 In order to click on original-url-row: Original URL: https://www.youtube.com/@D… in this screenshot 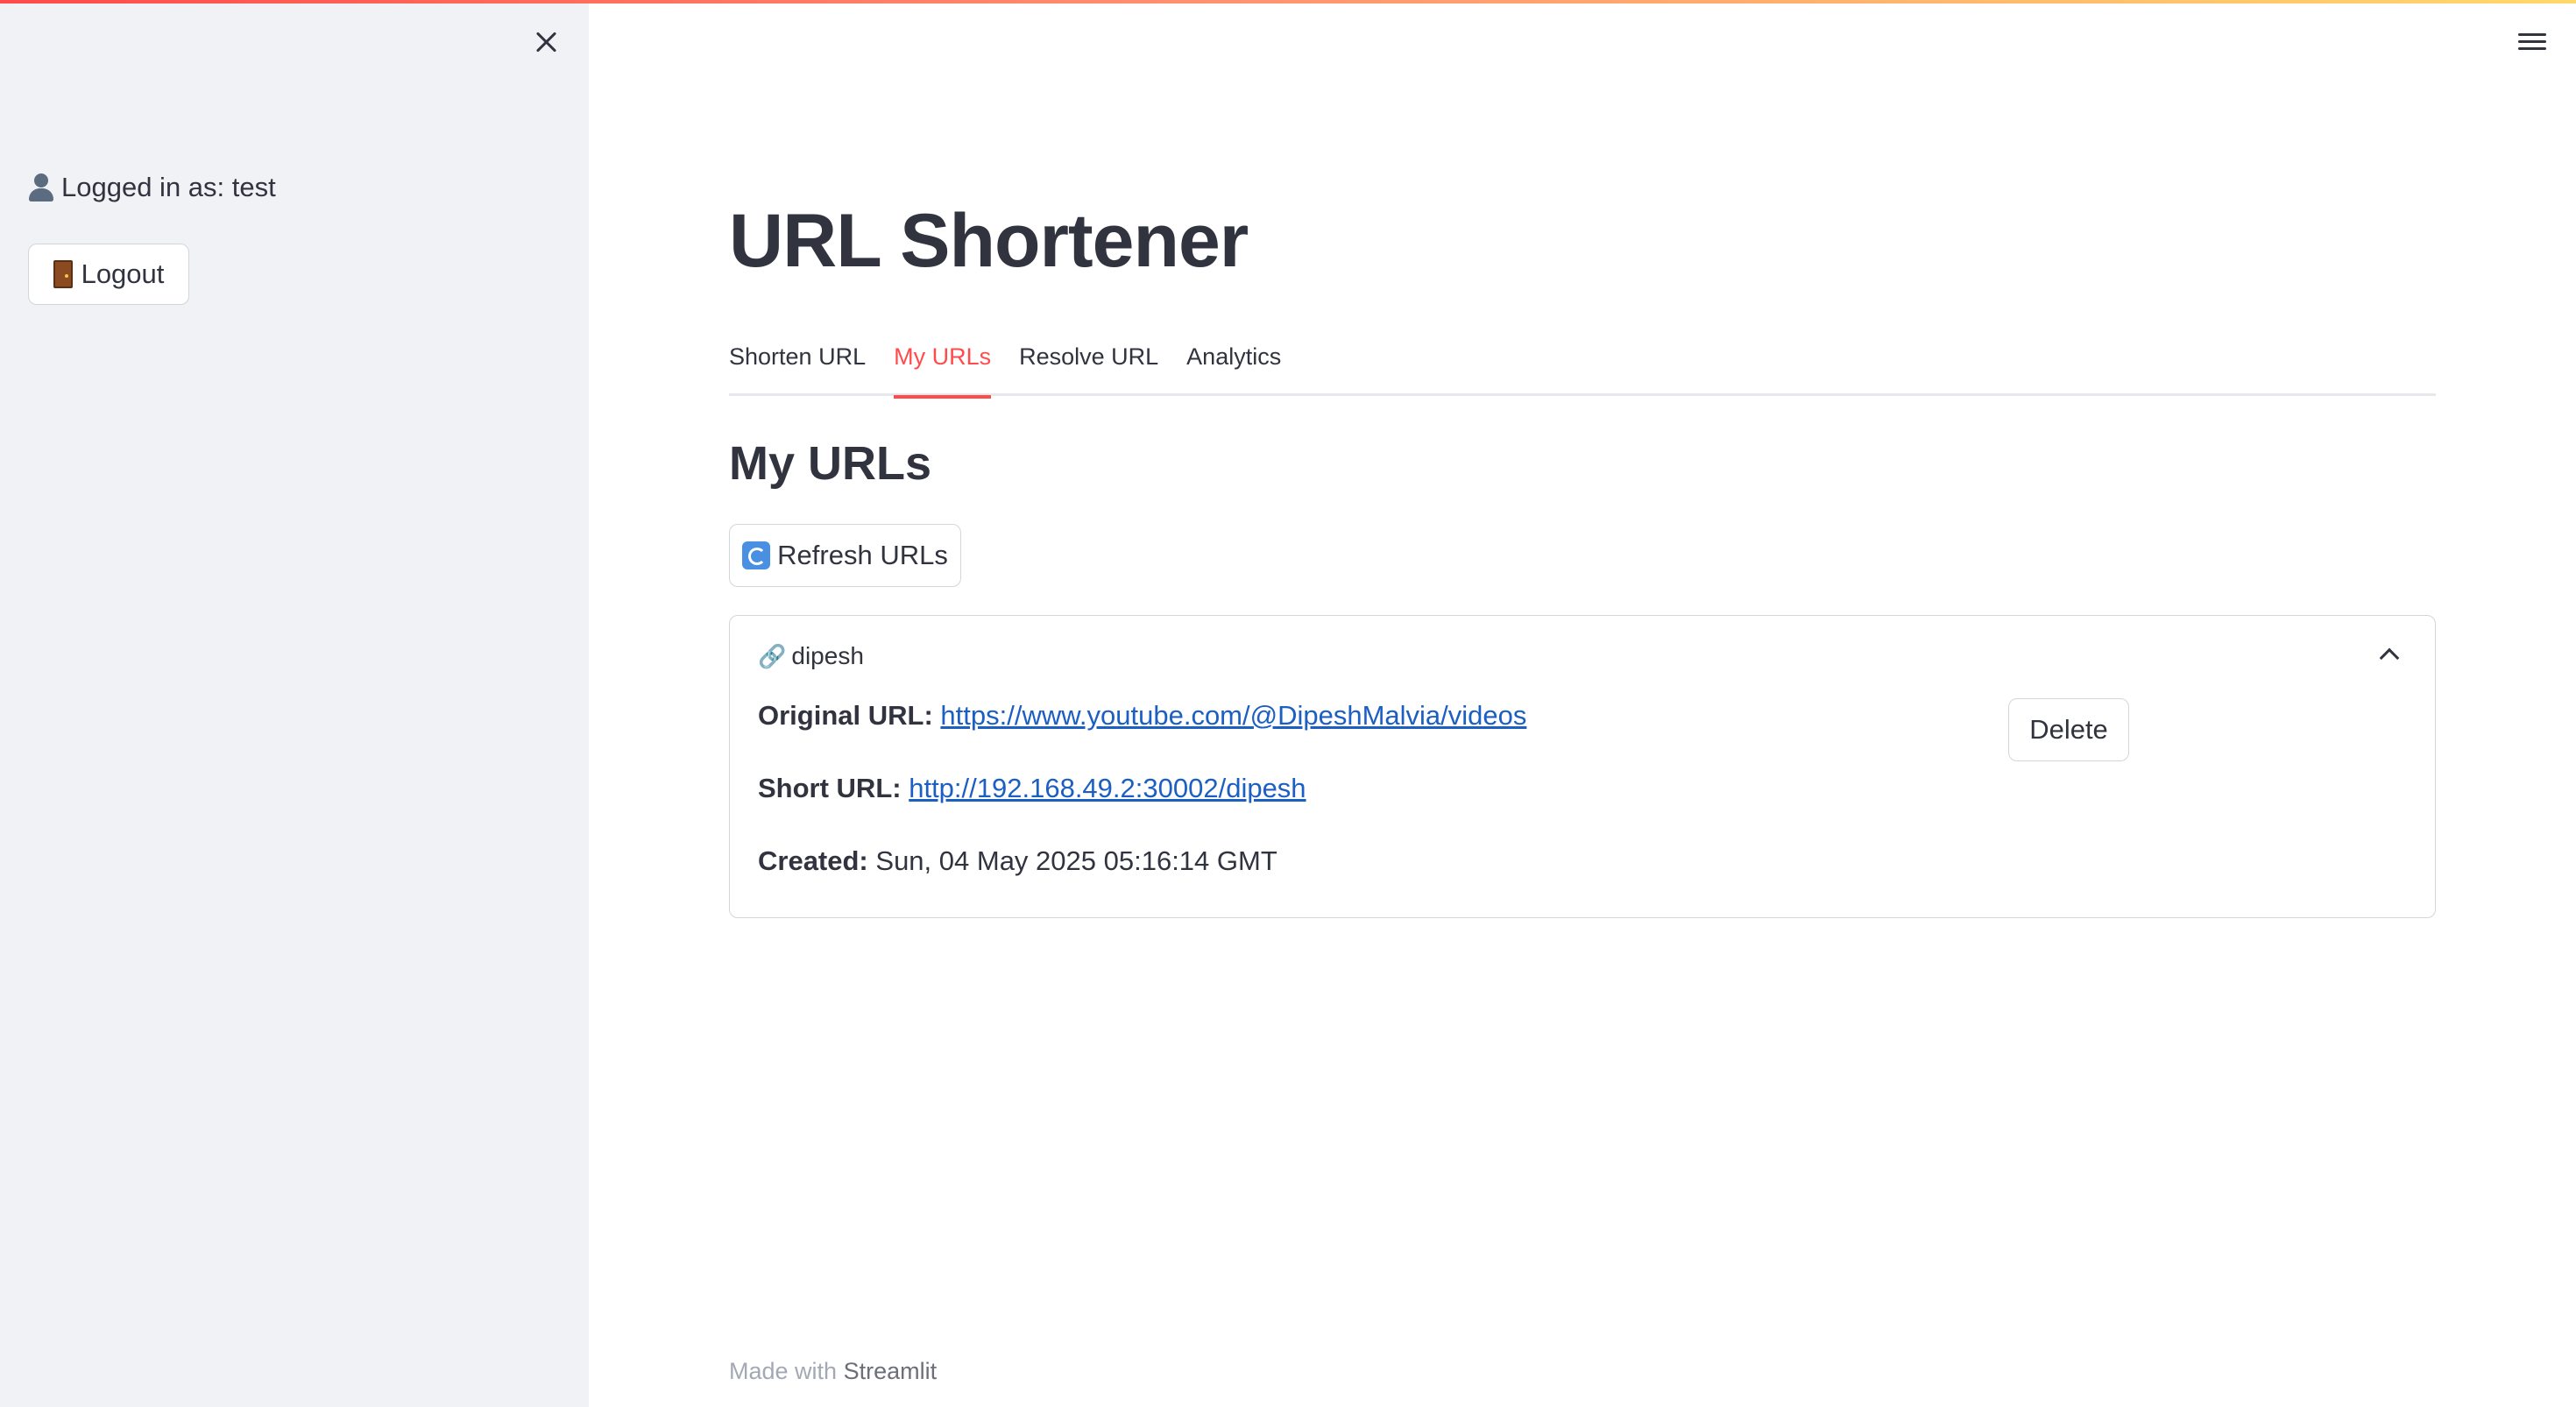, I will do `click(1142, 716)`.